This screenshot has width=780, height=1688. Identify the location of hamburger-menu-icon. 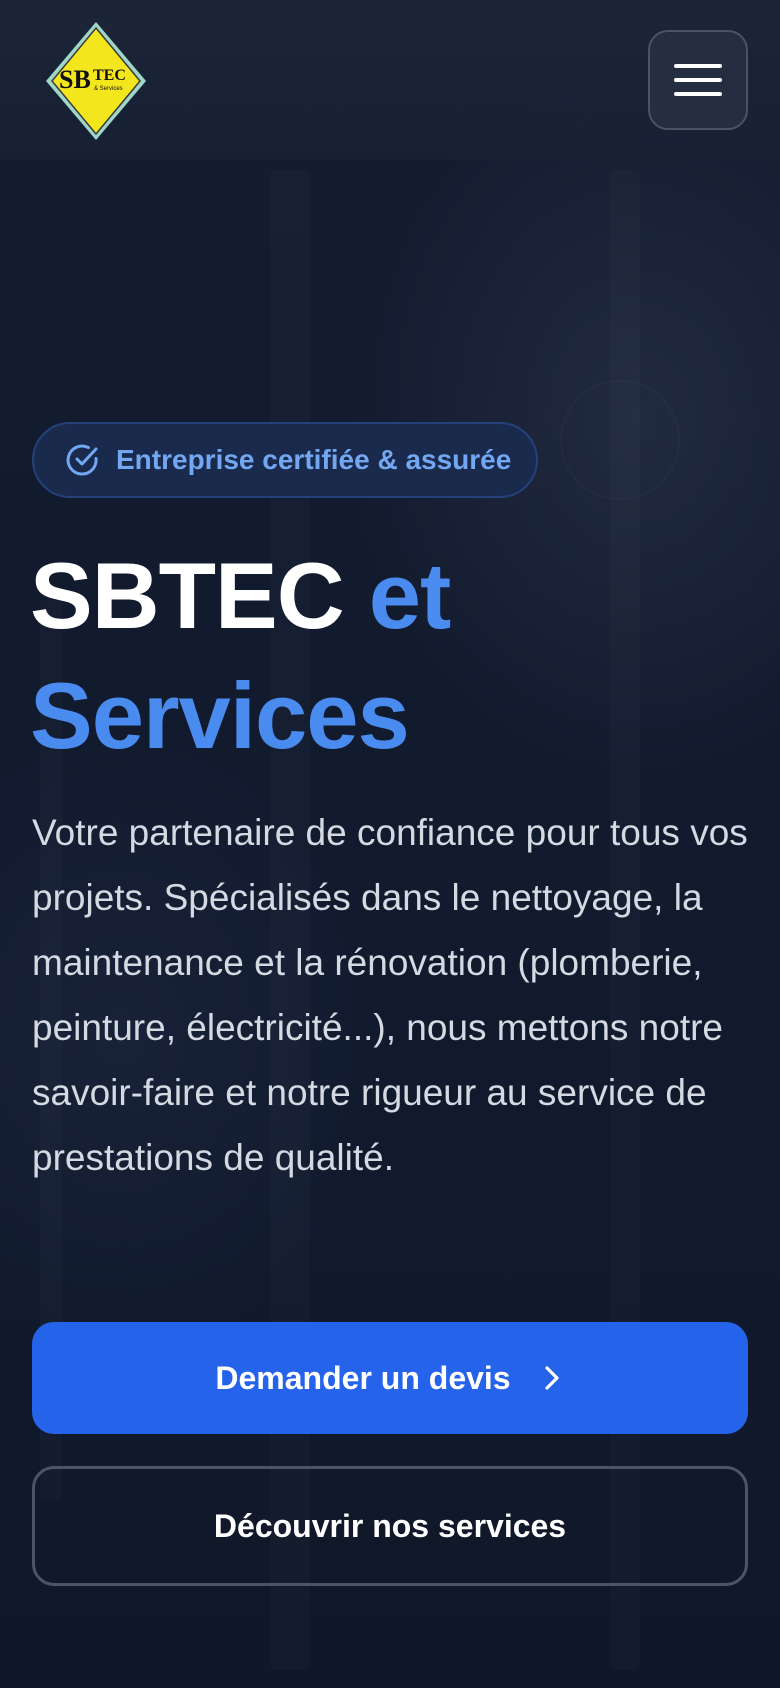
(698, 66).